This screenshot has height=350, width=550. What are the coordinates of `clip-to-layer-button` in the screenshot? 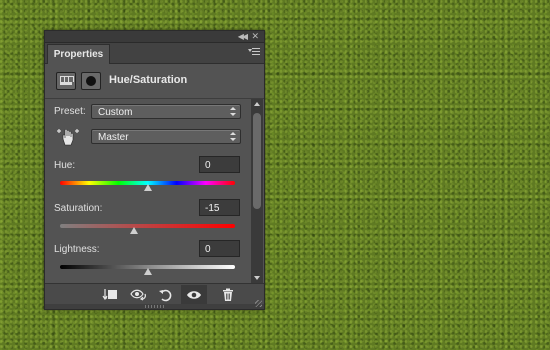 It's located at (110, 295).